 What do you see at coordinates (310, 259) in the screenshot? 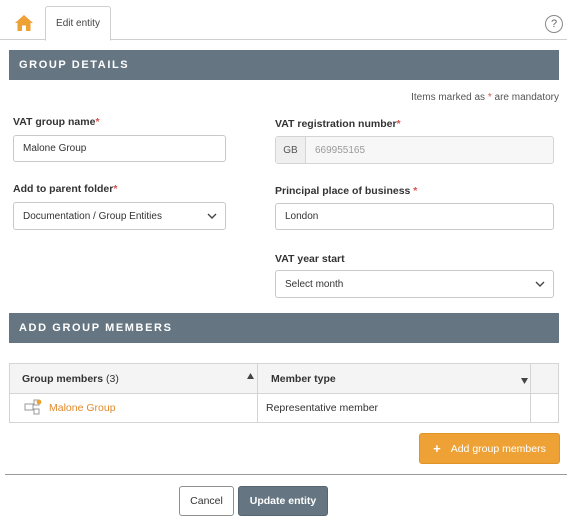
I see `vat-year-start-label: VAT year start` at bounding box center [310, 259].